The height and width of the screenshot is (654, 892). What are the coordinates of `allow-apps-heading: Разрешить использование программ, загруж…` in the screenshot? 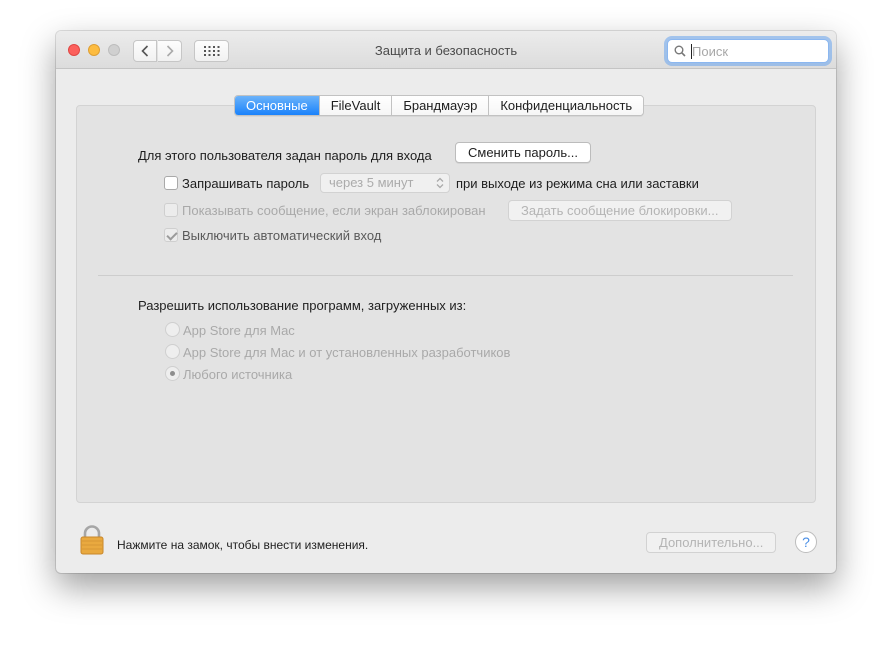 It's located at (302, 305).